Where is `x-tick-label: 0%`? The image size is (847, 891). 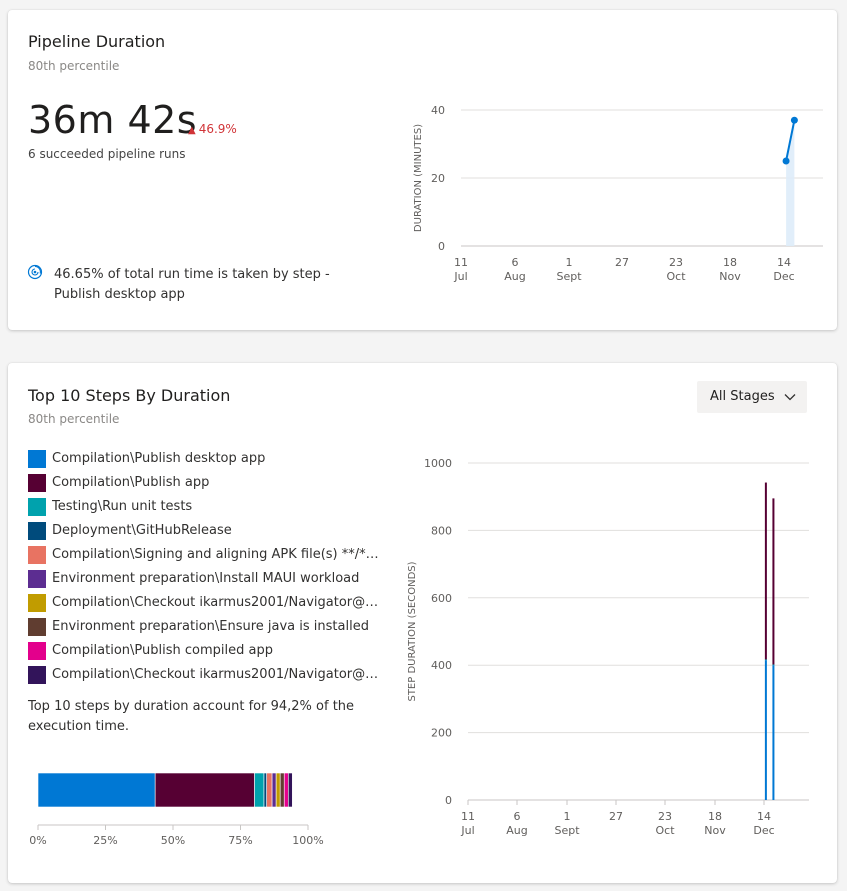
x-tick-label: 0% is located at coordinates (37, 840).